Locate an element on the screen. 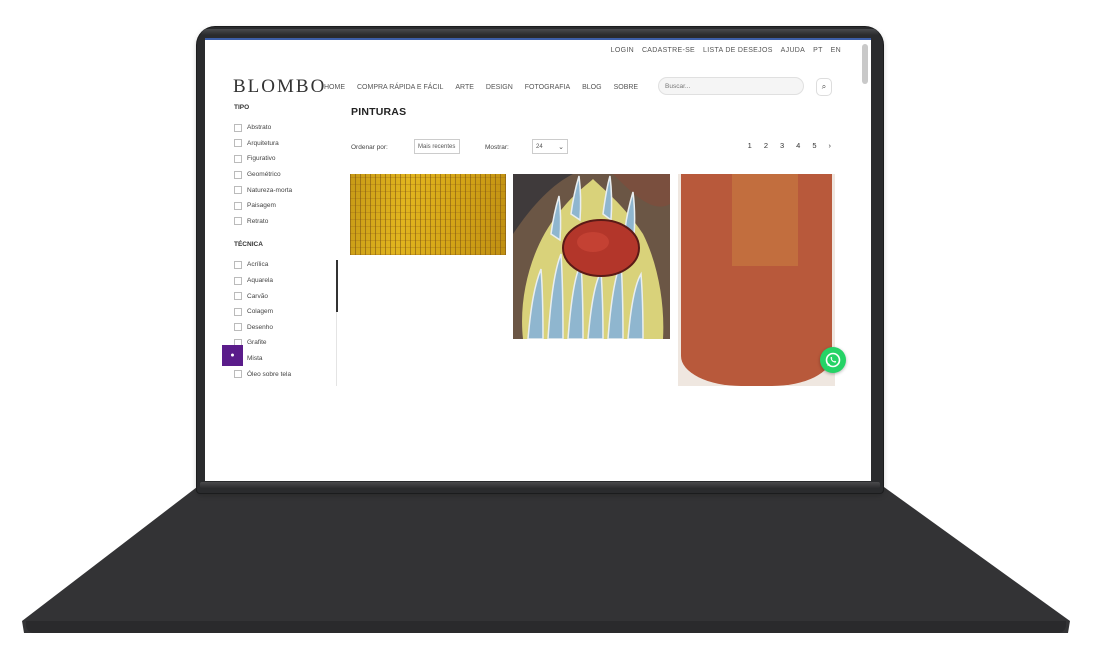  technique-item: Mista is located at coordinates (285, 359).